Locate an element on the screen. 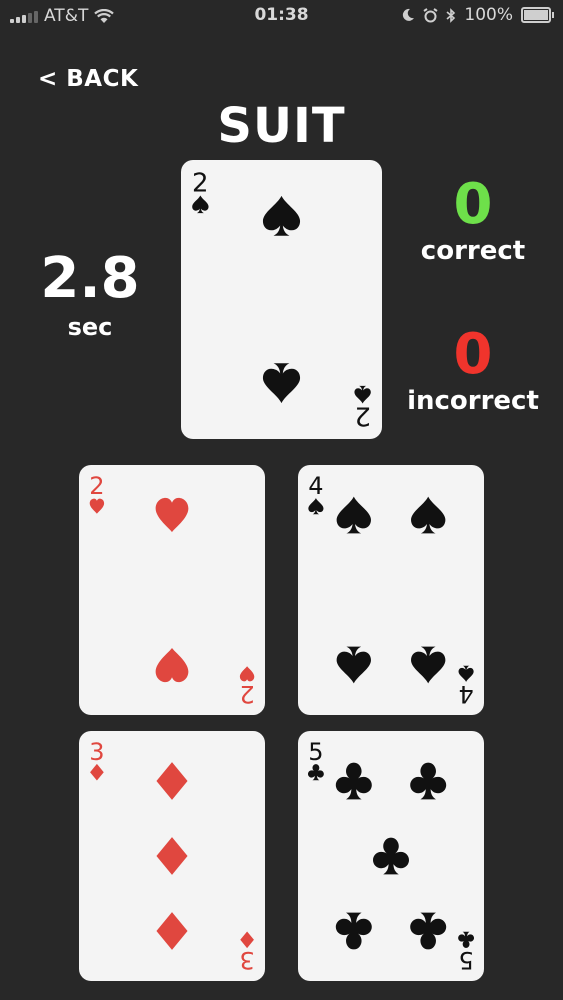  option-card-three-of-diamonds: 33 is located at coordinates (172, 856).